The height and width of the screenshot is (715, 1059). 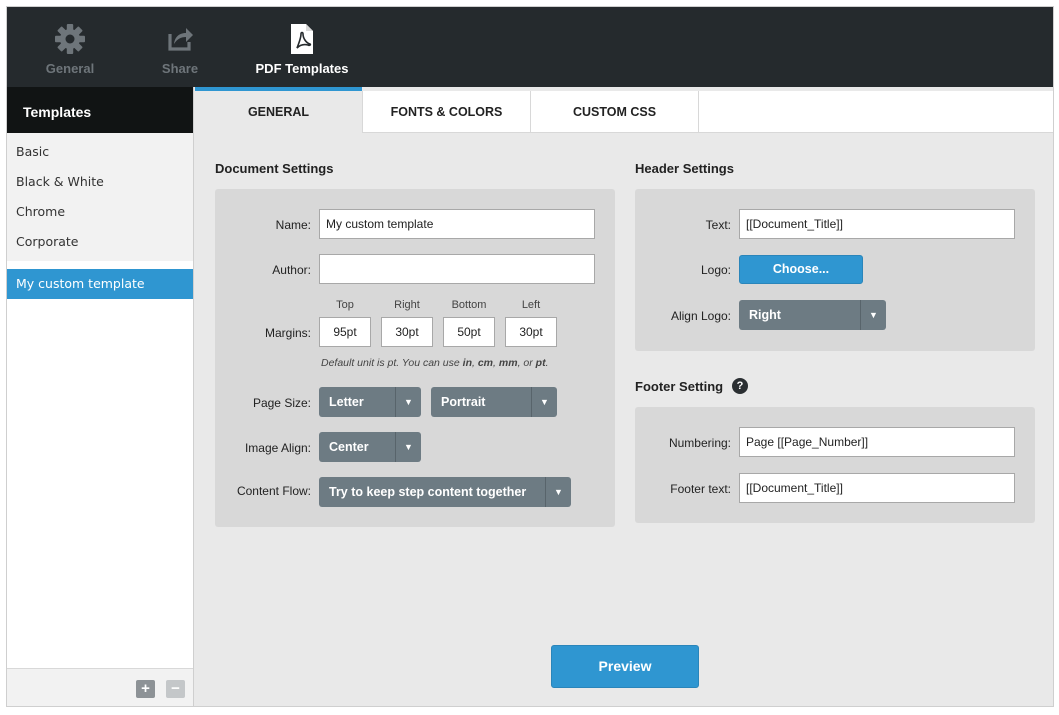 I want to click on numbering-label: Numbering:, so click(x=699, y=443).